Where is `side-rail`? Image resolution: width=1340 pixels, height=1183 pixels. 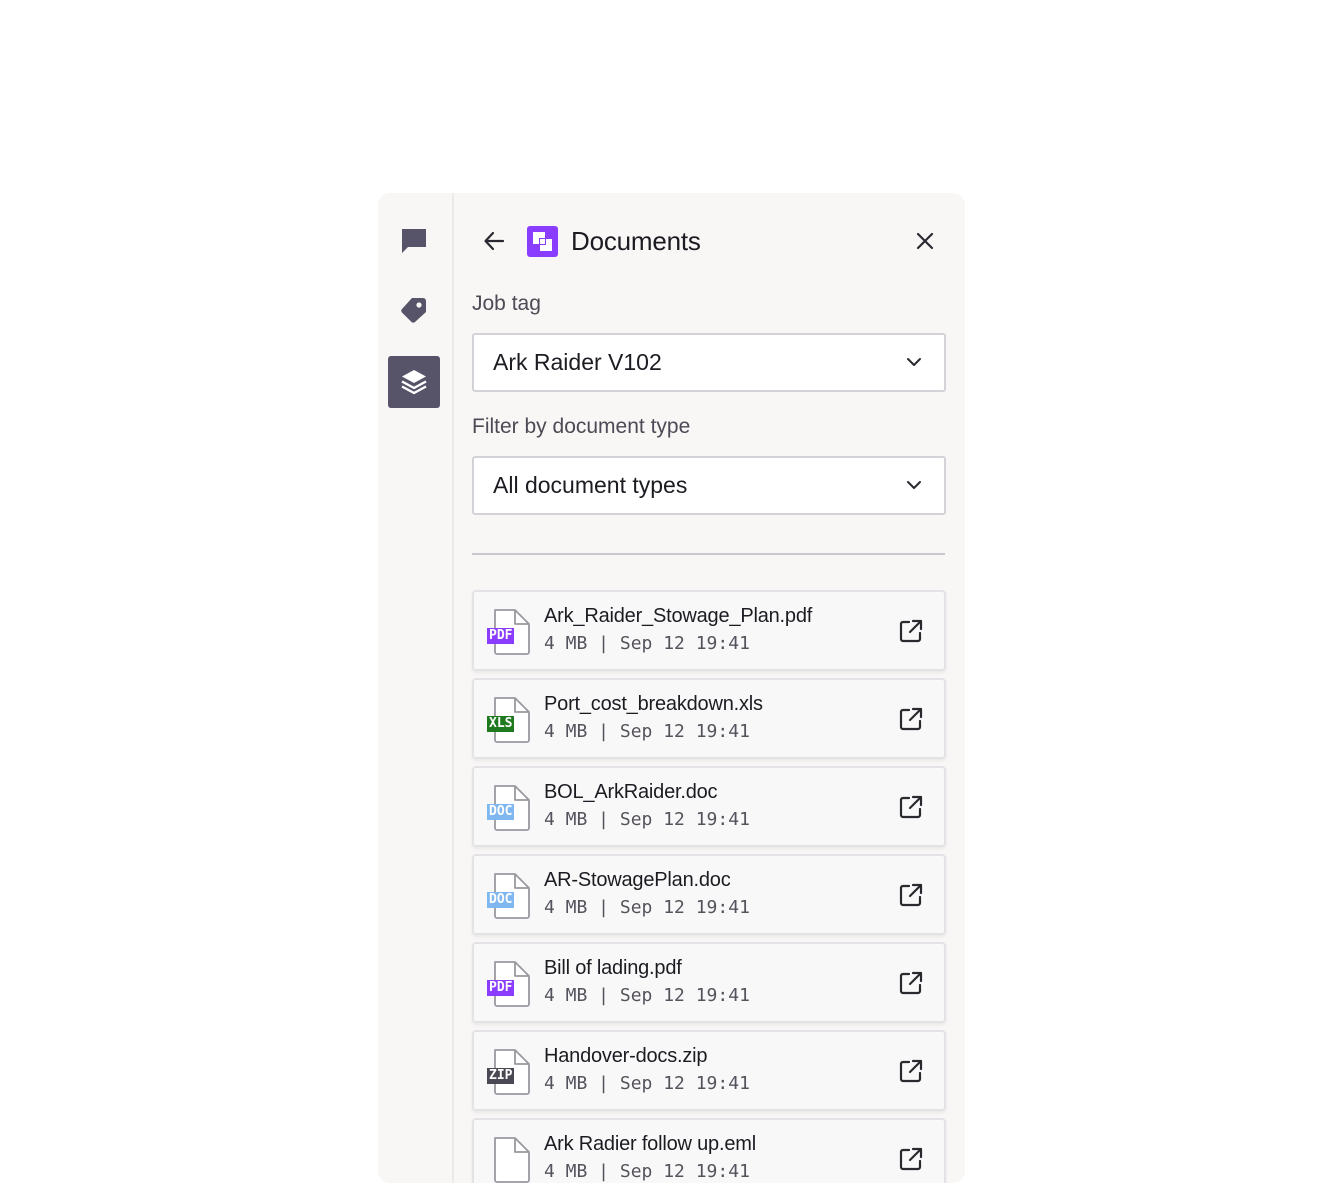
side-rail is located at coordinates (416, 688).